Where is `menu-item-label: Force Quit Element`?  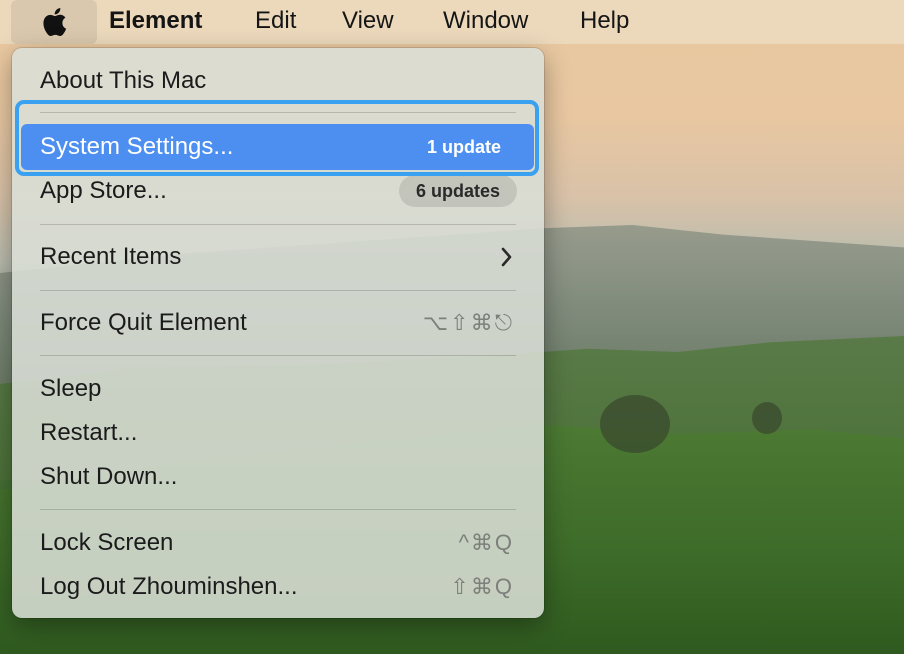
menu-item-label: Force Quit Element is located at coordinates (143, 322).